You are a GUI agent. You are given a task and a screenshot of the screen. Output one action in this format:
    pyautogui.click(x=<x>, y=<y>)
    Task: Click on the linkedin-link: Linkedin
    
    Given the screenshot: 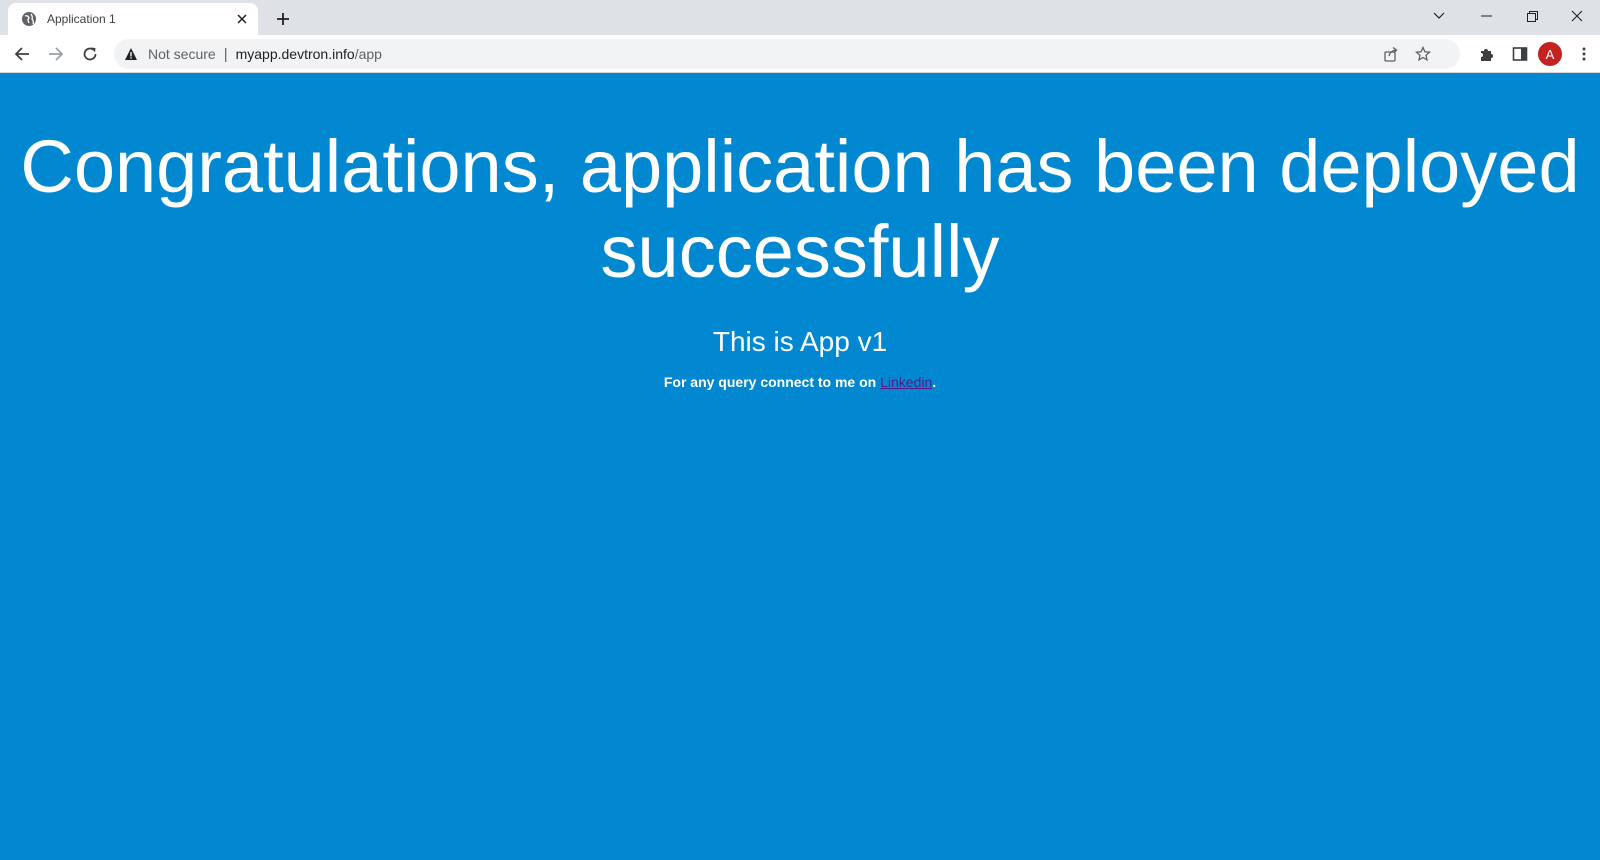 What is the action you would take?
    pyautogui.click(x=906, y=382)
    